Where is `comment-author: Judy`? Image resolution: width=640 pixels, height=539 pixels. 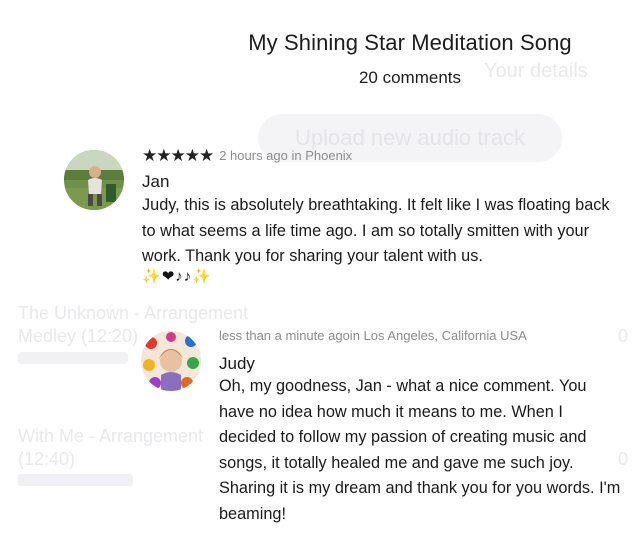
comment-author: Judy is located at coordinates (237, 364).